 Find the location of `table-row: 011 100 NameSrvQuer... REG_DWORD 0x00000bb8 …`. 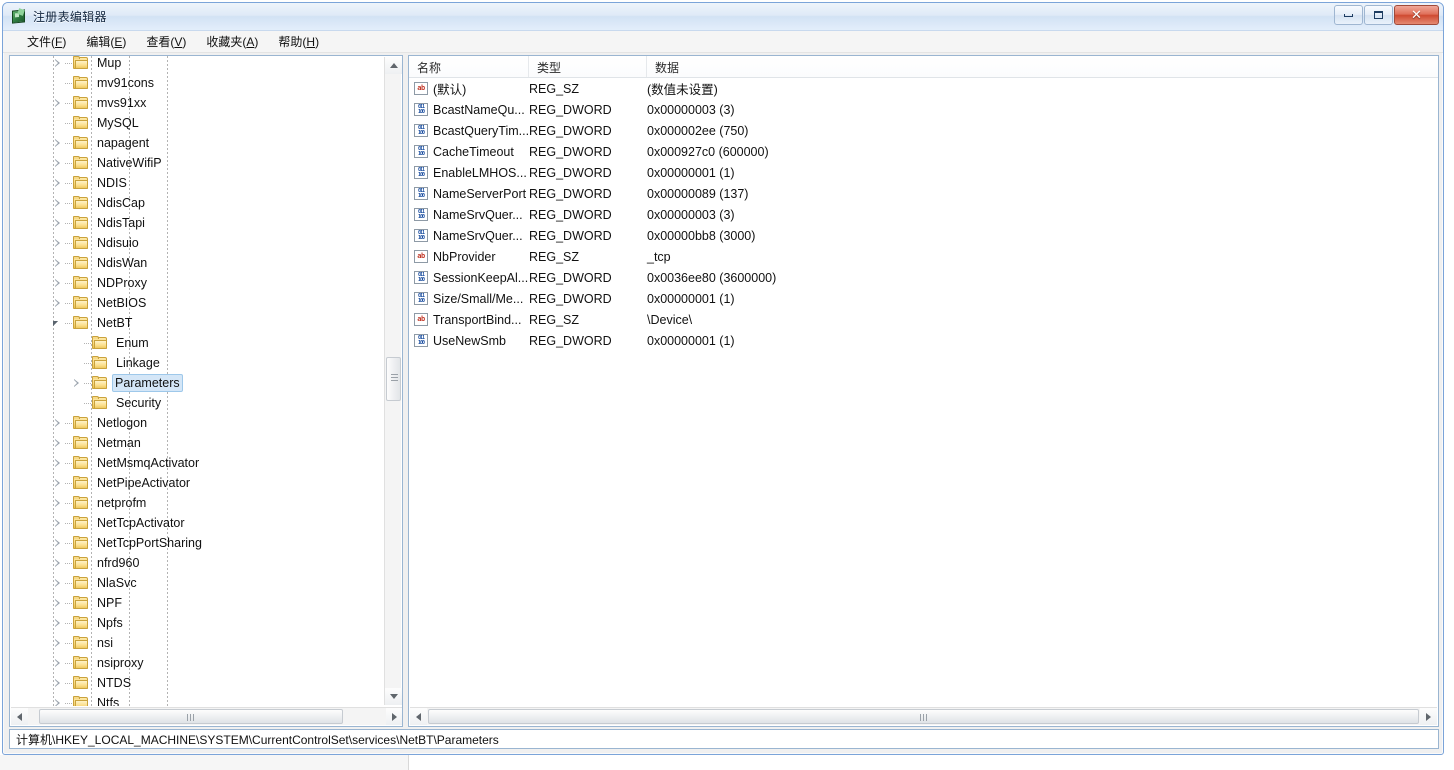

table-row: 011 100 NameSrvQuer... REG_DWORD 0x00000bb8 … is located at coordinates (923, 235).